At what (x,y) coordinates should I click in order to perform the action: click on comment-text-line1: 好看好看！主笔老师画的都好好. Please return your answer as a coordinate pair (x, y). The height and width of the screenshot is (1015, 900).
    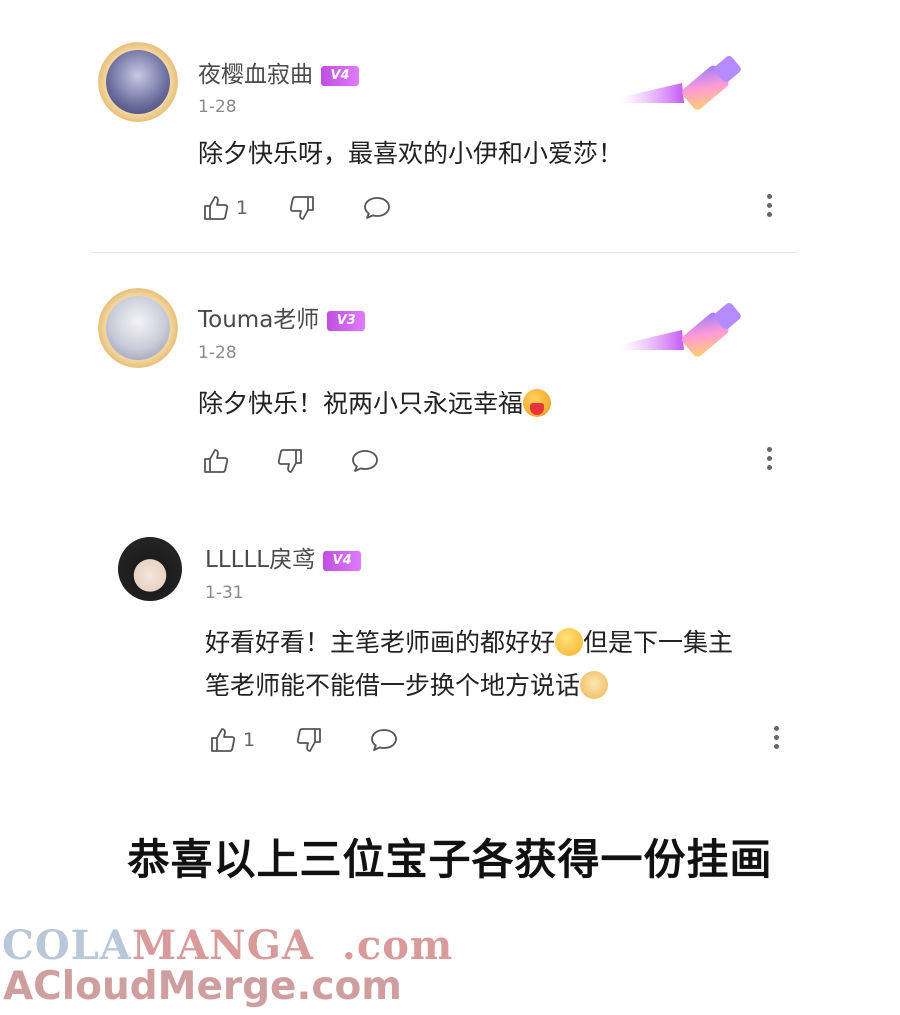
    Looking at the image, I should click on (380, 642).